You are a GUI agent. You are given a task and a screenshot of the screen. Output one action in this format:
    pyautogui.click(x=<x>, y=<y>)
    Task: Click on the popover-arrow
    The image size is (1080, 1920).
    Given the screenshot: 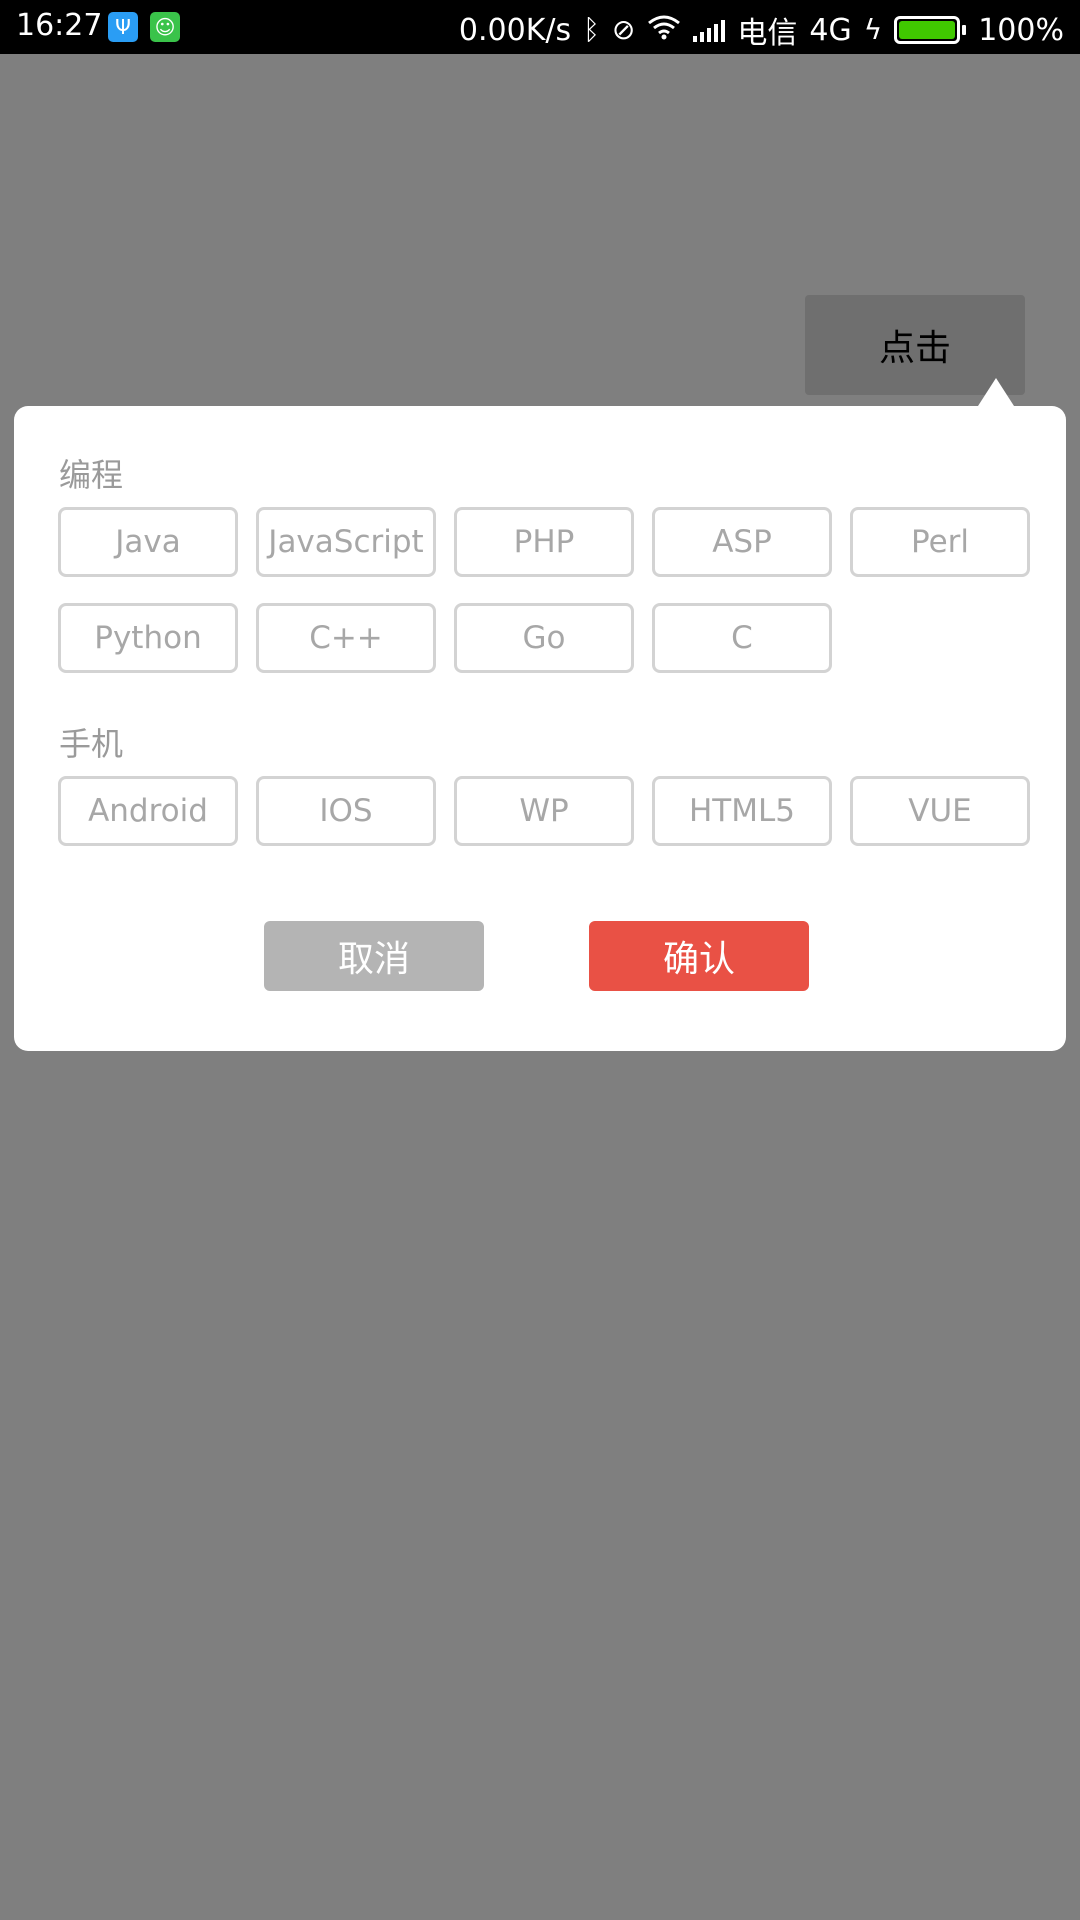 What is the action you would take?
    pyautogui.click(x=996, y=392)
    